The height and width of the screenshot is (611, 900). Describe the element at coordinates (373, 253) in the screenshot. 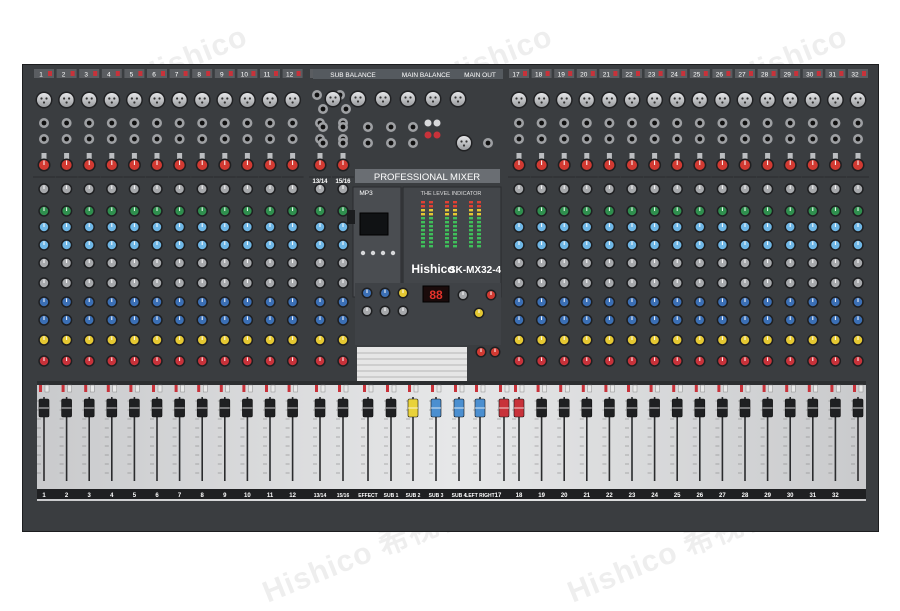

I see `mp3-button` at that location.